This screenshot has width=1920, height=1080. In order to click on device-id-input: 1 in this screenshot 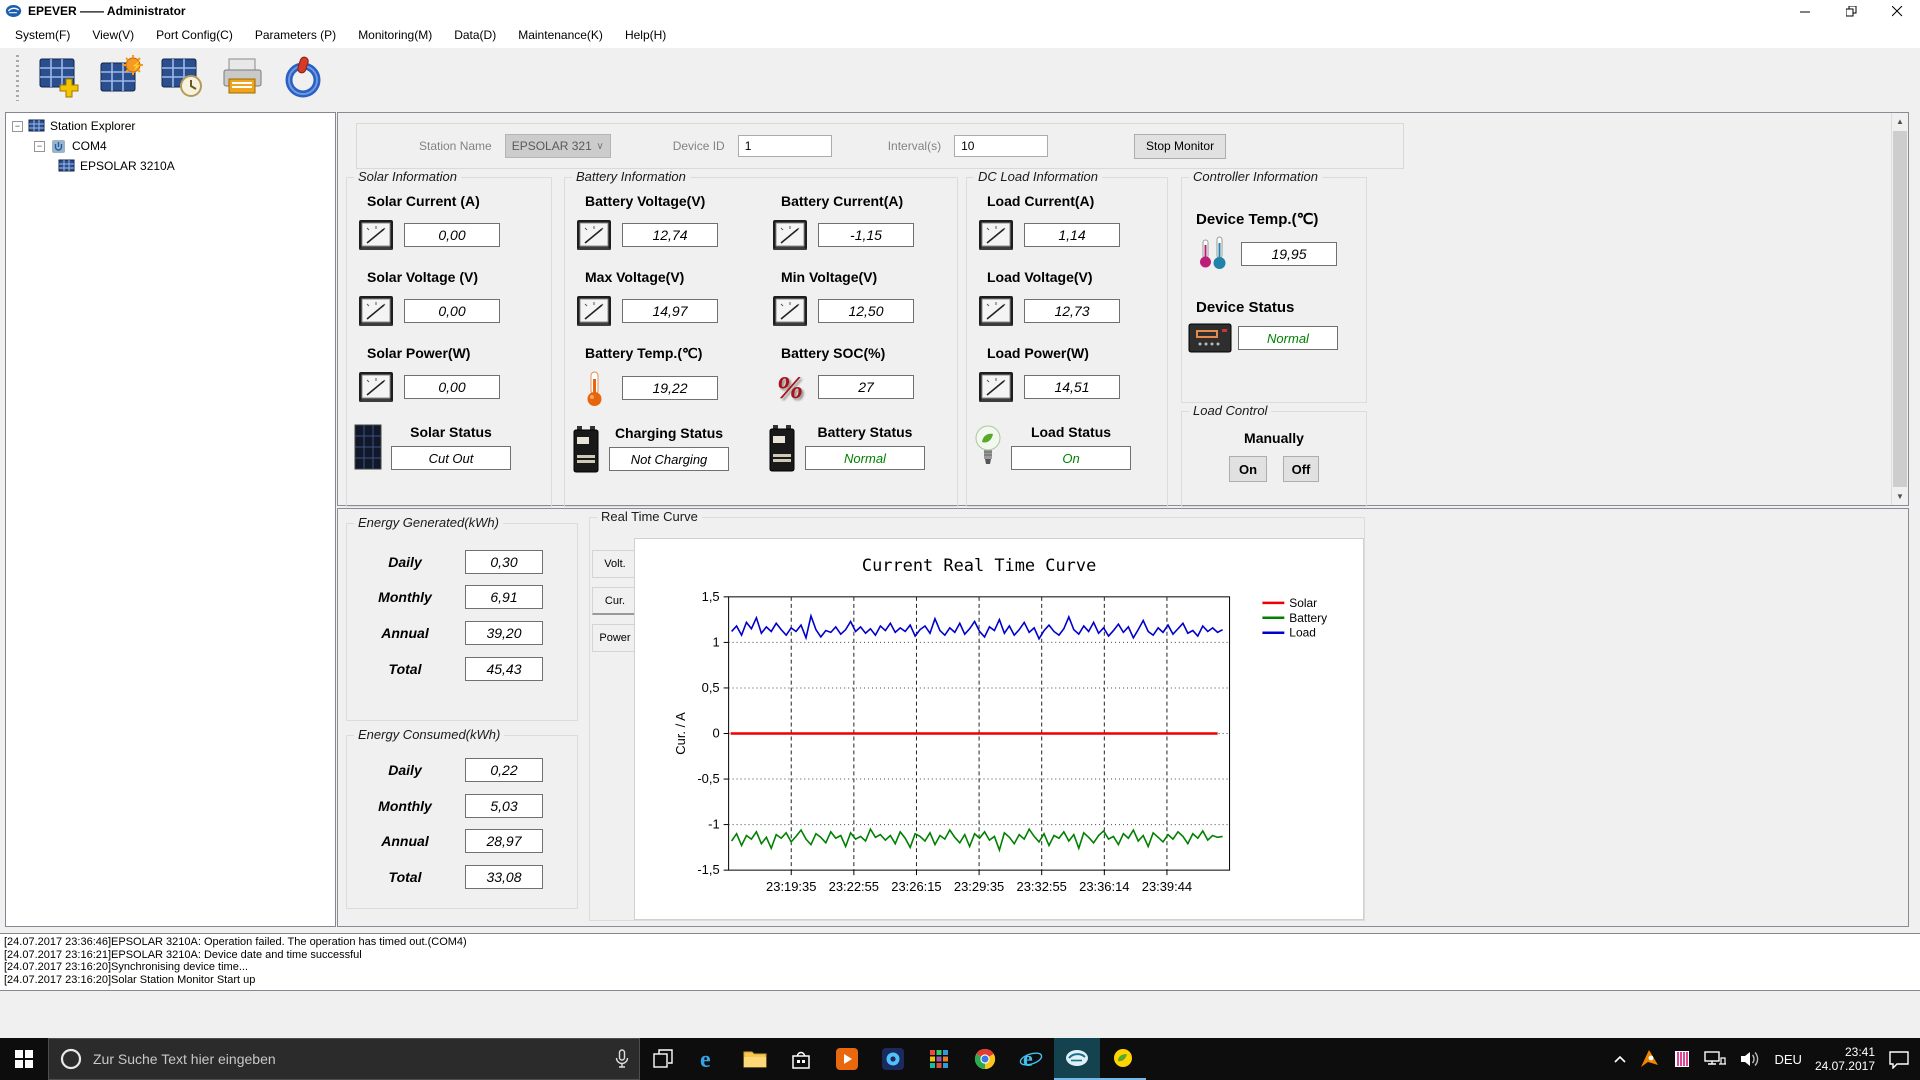, I will do `click(784, 146)`.